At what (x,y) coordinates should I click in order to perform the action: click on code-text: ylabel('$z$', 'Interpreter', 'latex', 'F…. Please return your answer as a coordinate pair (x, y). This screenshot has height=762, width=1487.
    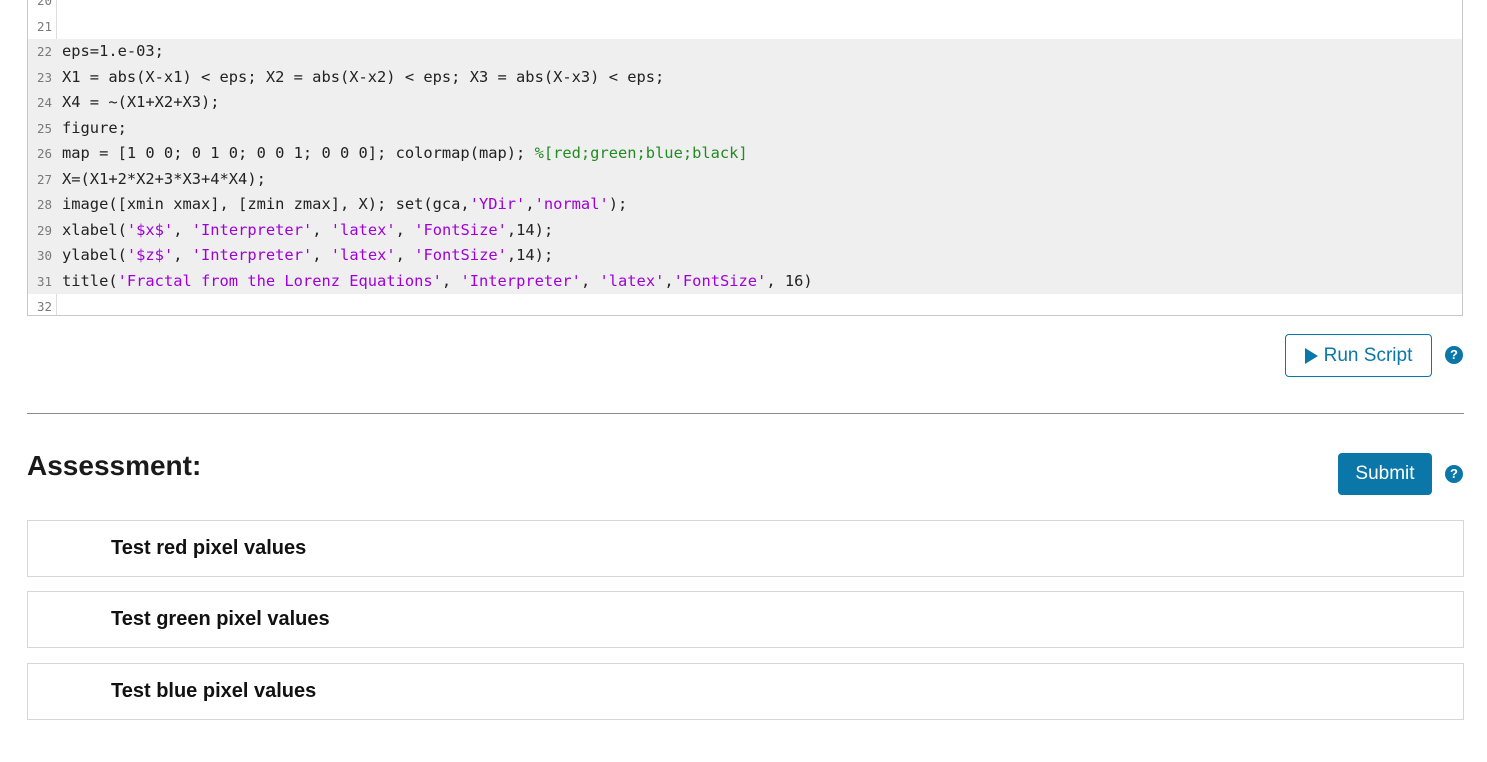
    Looking at the image, I should click on (307, 256).